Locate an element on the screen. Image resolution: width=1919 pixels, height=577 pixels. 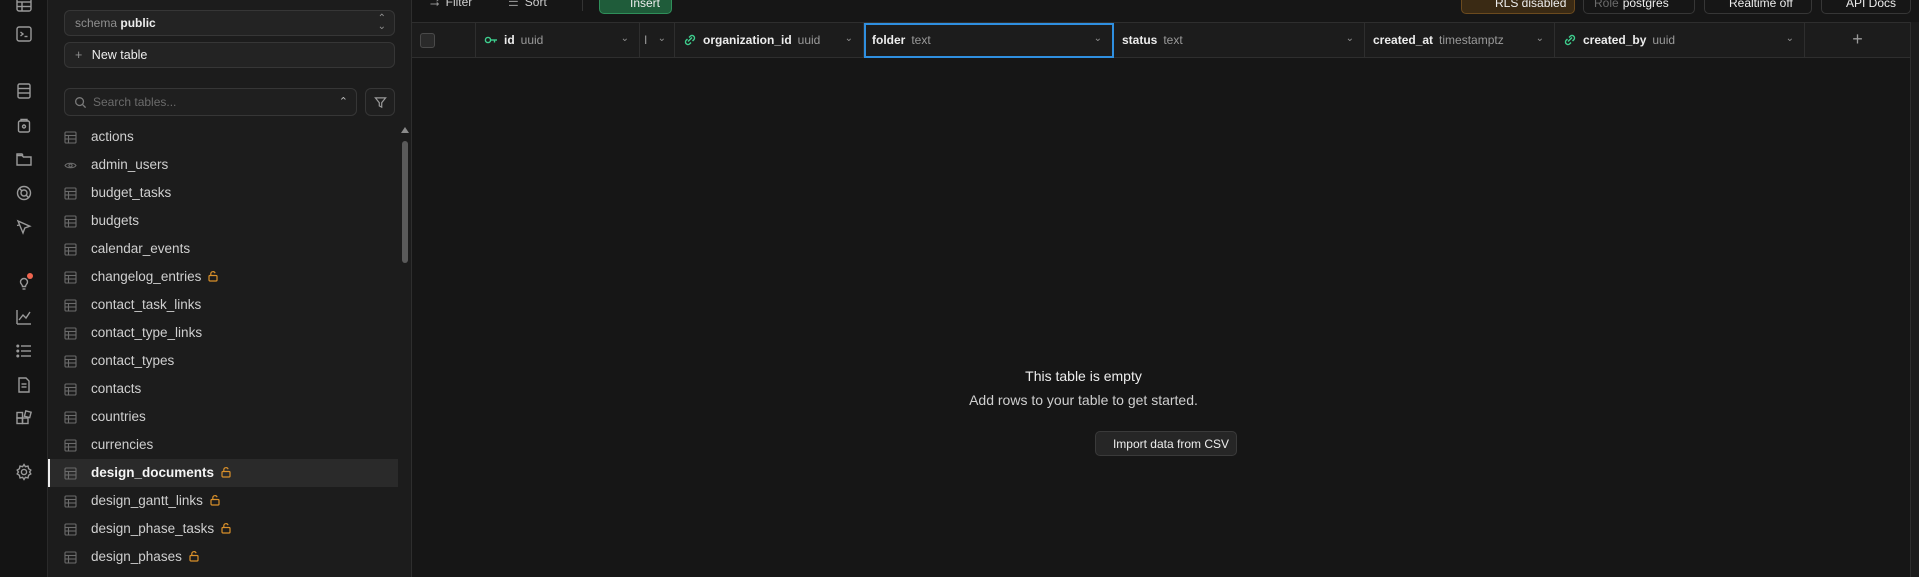
sidebar-table-item: contact_types is located at coordinates (223, 361).